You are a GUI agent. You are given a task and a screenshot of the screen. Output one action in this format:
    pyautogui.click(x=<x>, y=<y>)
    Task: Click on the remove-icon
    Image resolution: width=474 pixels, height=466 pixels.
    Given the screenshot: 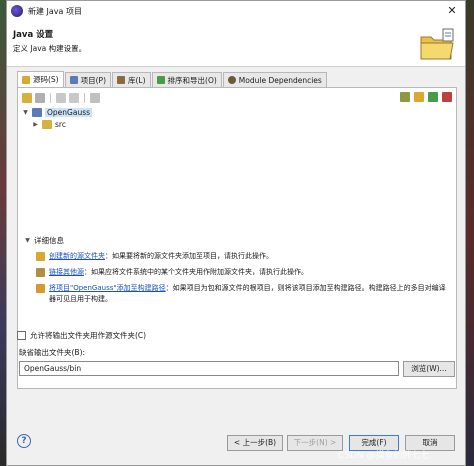 What is the action you would take?
    pyautogui.click(x=447, y=97)
    